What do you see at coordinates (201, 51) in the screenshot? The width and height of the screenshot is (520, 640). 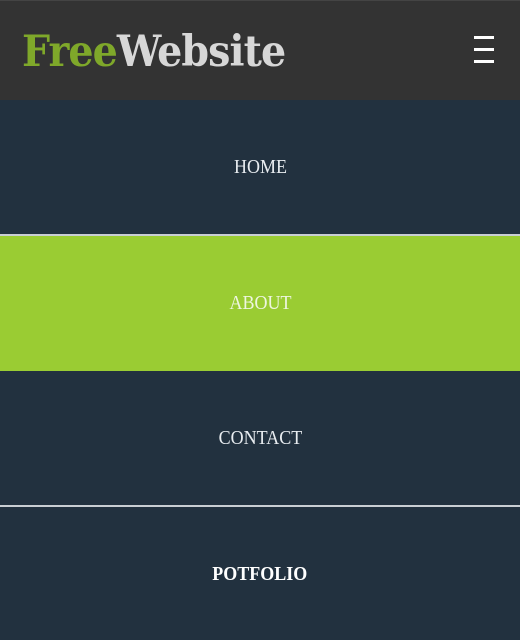 I see `logo-website-text: Website` at bounding box center [201, 51].